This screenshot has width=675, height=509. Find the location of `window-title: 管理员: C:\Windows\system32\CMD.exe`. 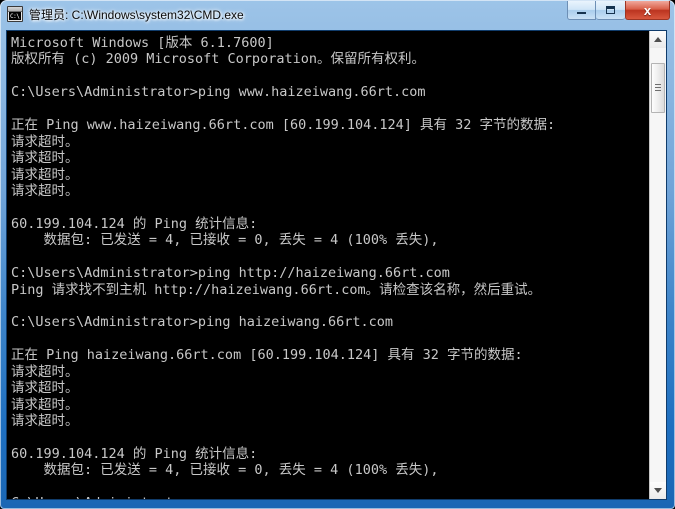

window-title: 管理员: C:\Windows\system32\CMD.exe is located at coordinates (136, 14).